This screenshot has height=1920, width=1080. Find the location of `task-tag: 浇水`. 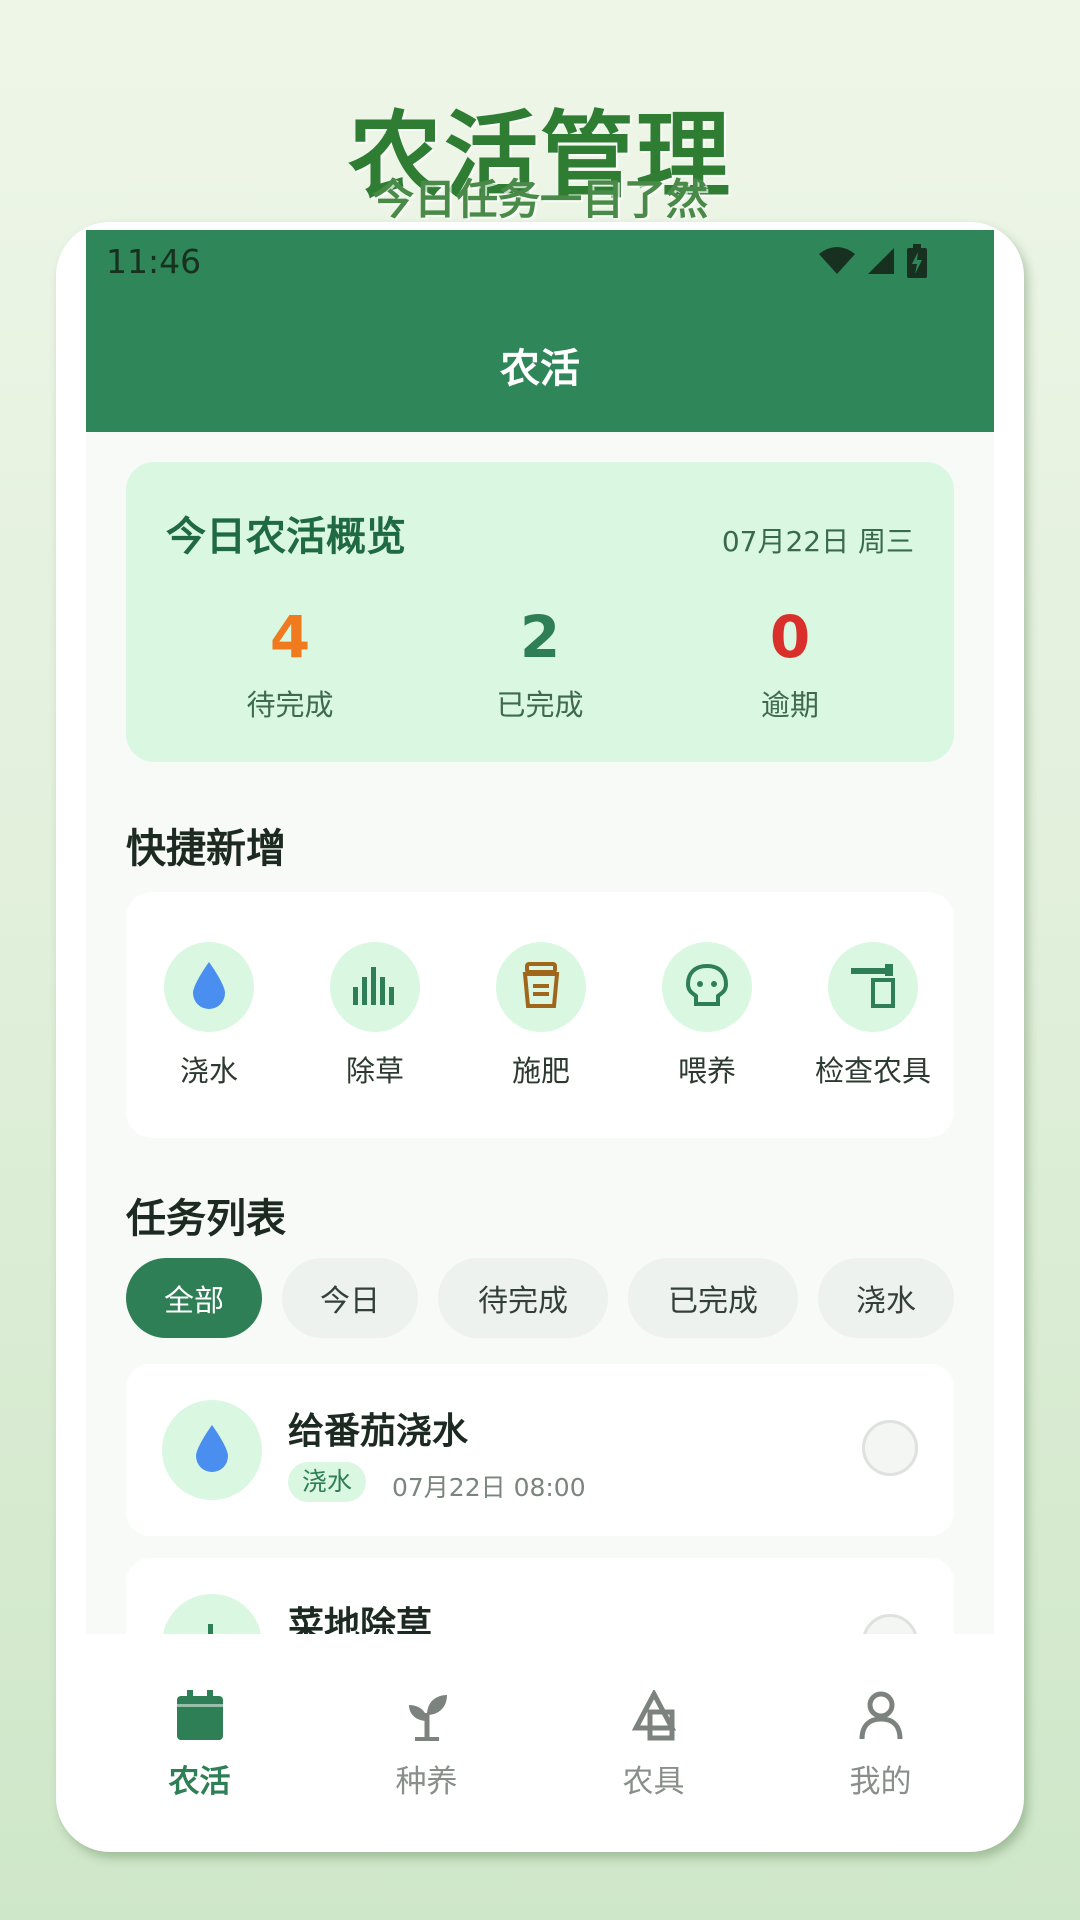

task-tag: 浇水 is located at coordinates (327, 1482).